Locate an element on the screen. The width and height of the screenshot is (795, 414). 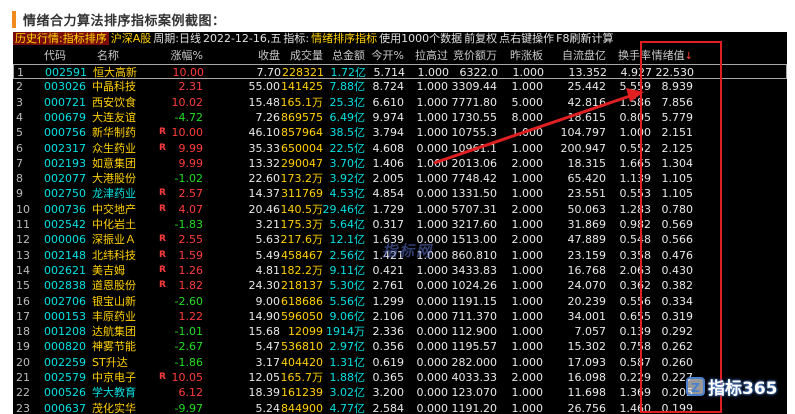
emotion-highlight-box is located at coordinates (681, 227).